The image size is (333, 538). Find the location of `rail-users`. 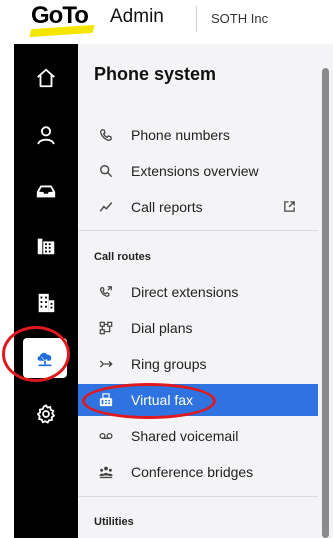

rail-users is located at coordinates (46, 135).